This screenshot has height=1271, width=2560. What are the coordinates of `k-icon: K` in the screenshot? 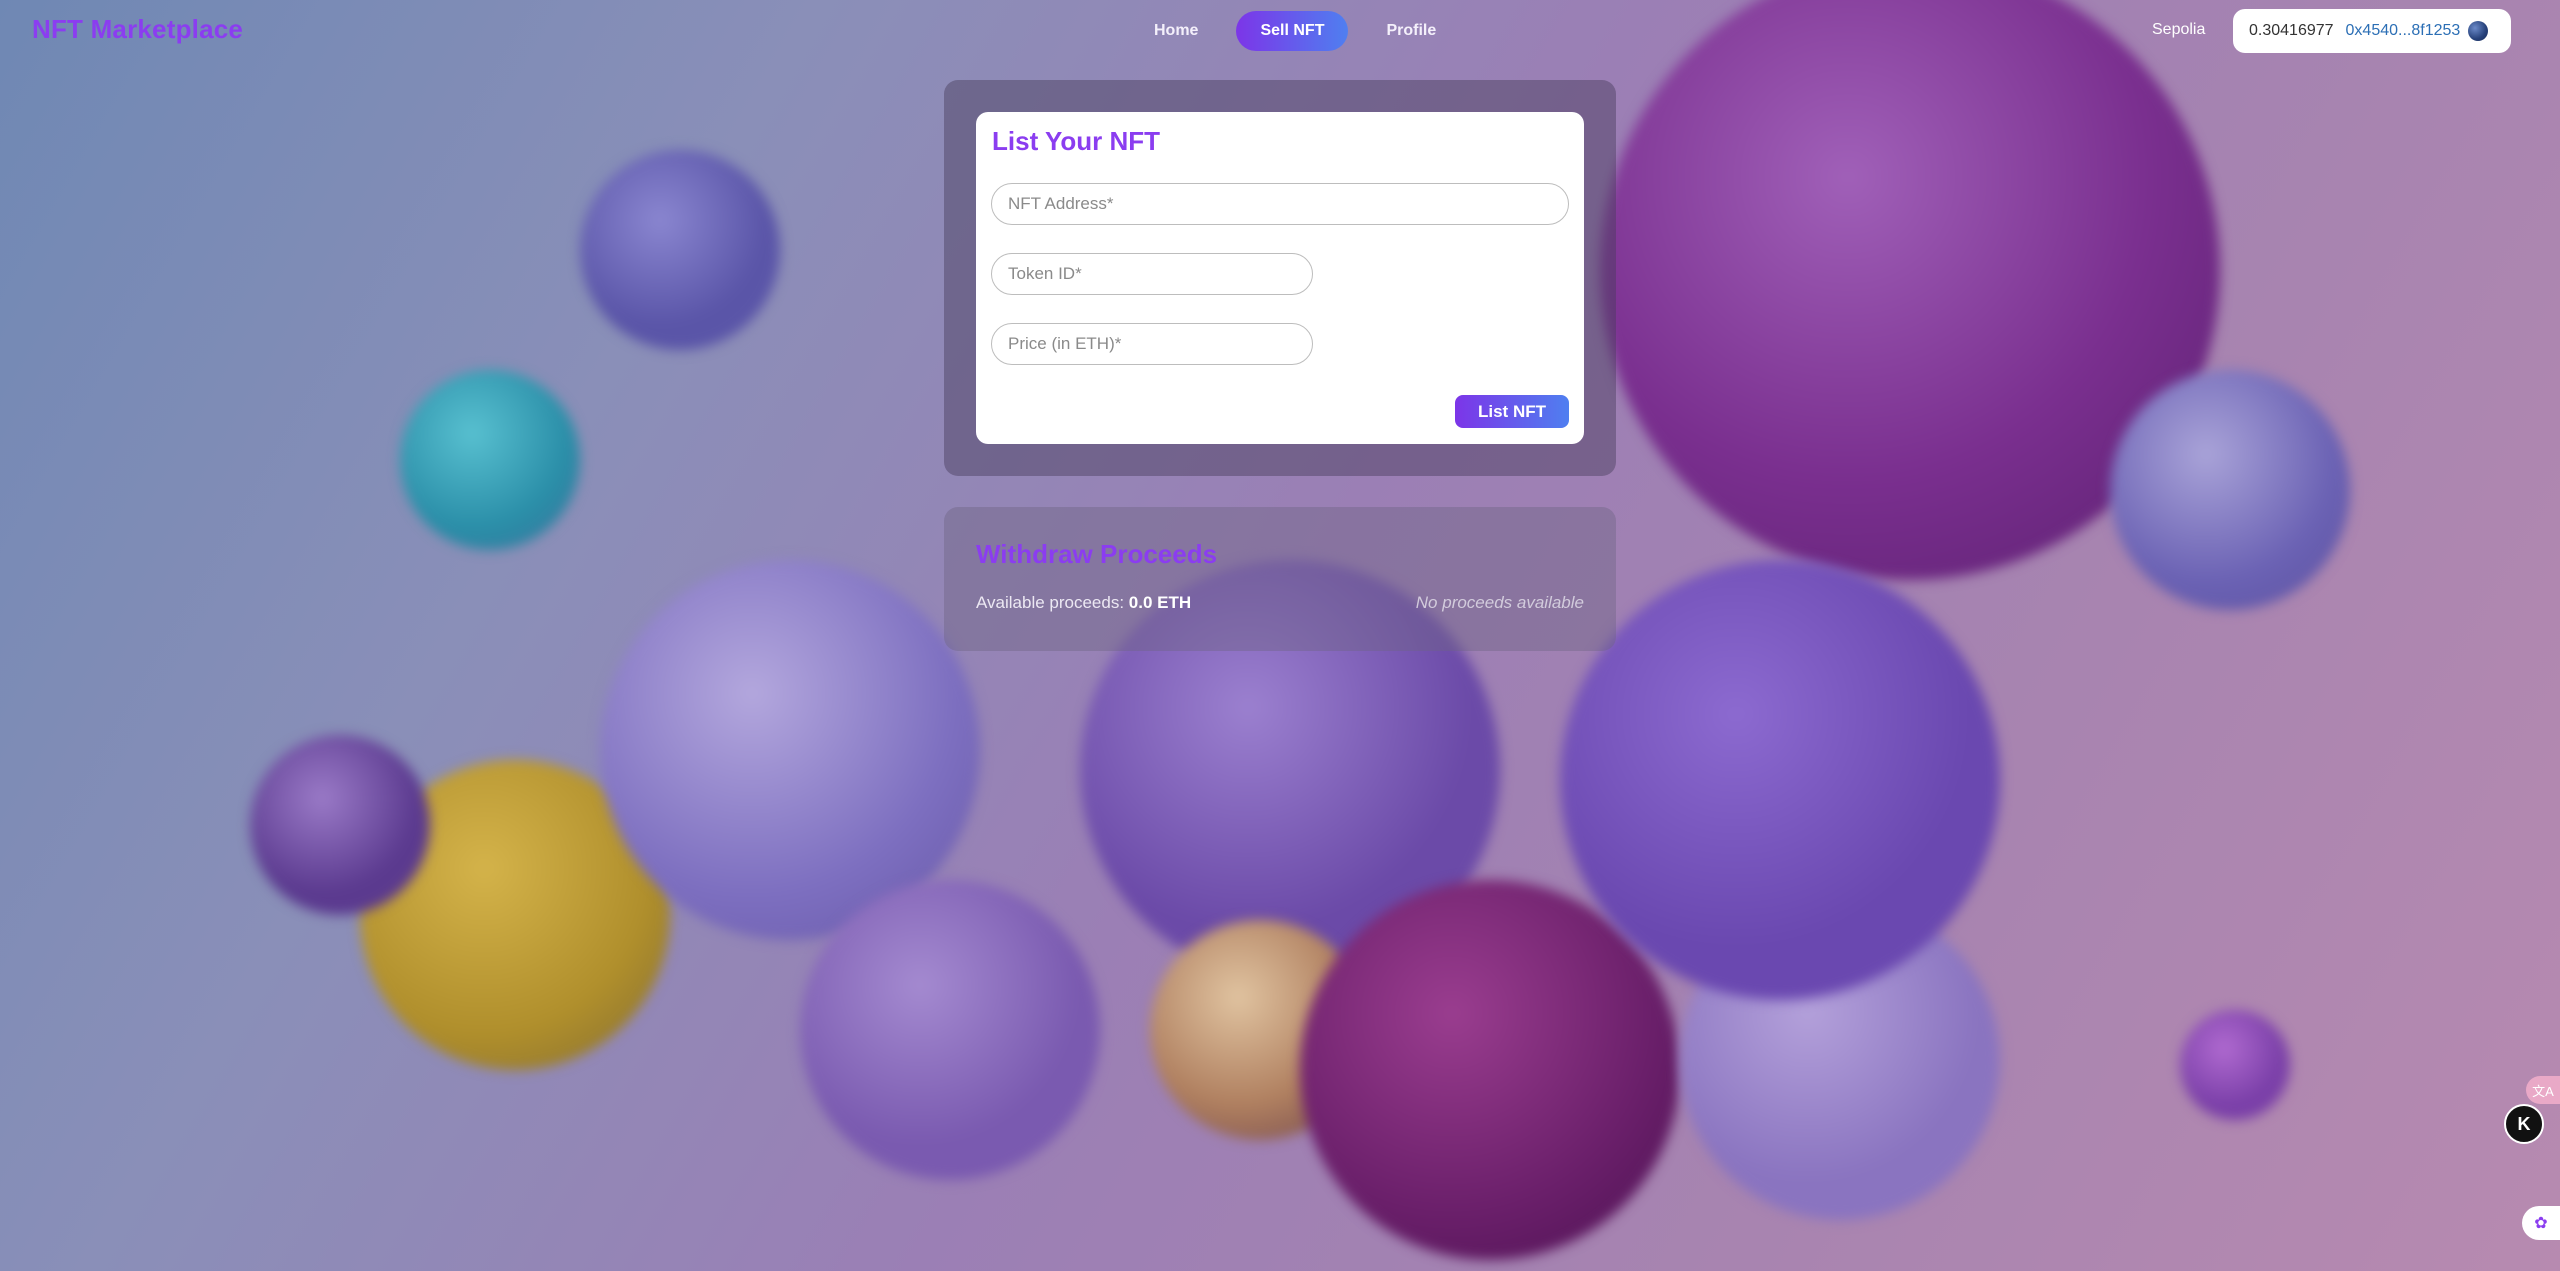 It's located at (2524, 1124).